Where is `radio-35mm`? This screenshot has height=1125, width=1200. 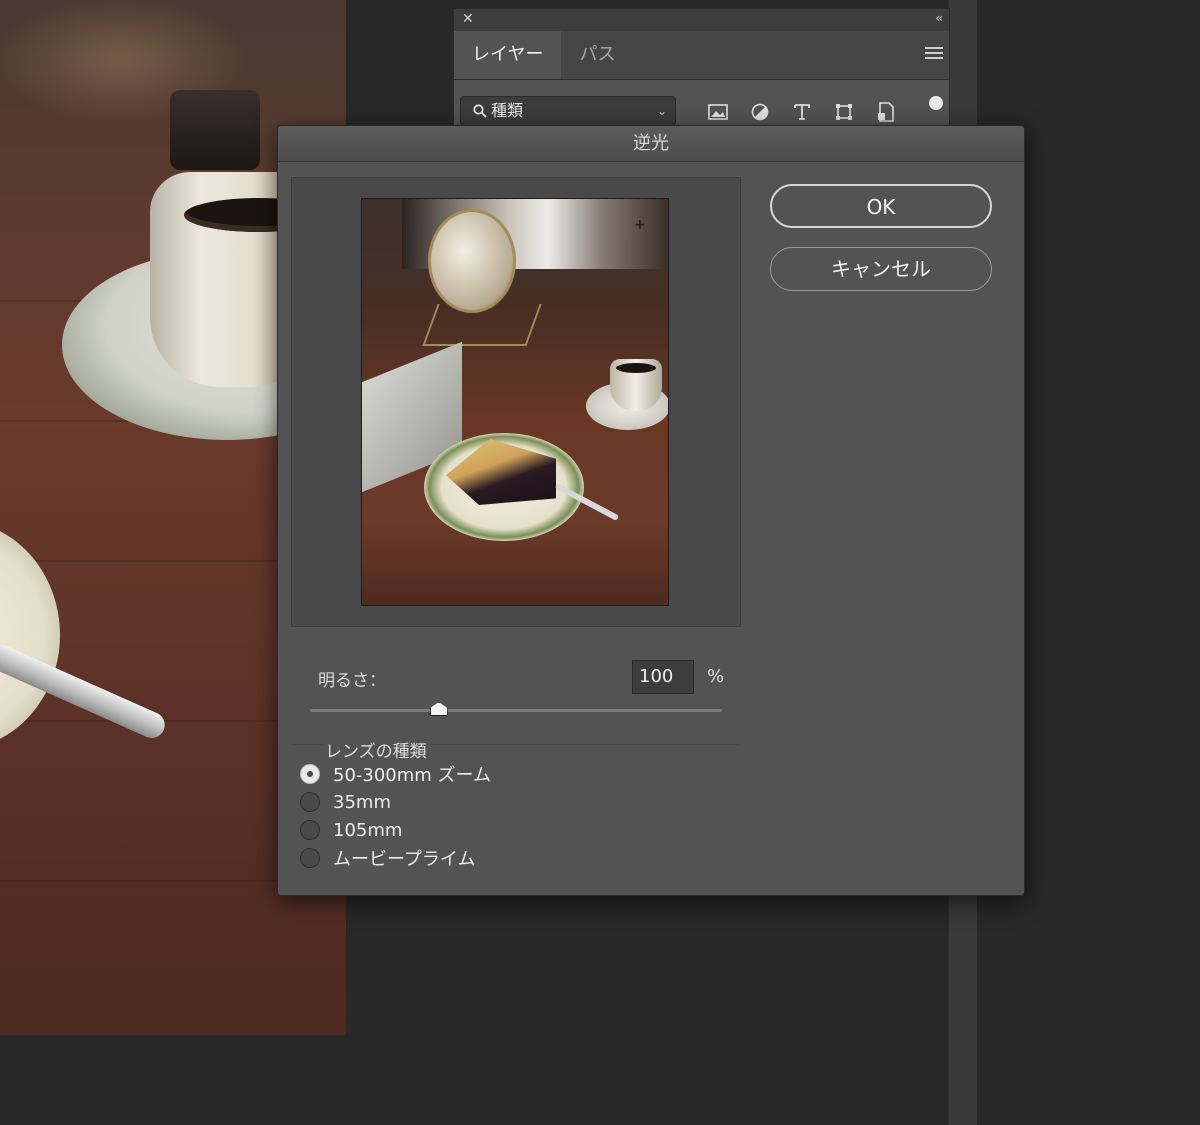
radio-35mm is located at coordinates (310, 802).